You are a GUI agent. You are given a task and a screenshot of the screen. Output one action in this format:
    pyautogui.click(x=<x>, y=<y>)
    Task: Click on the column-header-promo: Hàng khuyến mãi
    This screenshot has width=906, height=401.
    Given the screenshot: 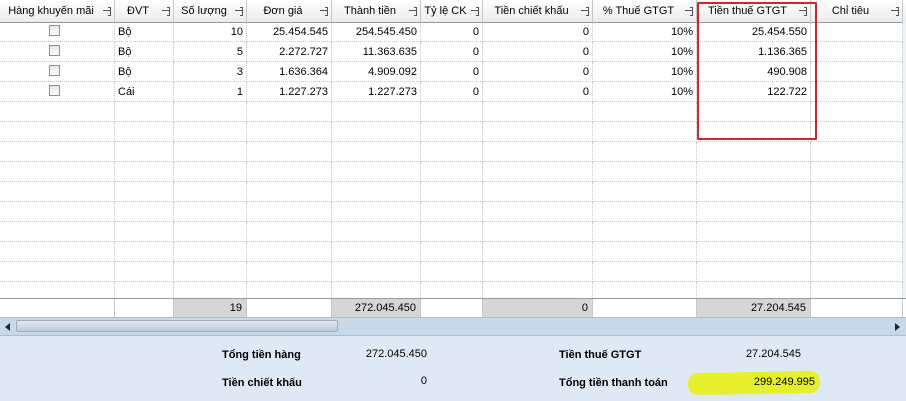 What is the action you would take?
    pyautogui.click(x=57, y=11)
    